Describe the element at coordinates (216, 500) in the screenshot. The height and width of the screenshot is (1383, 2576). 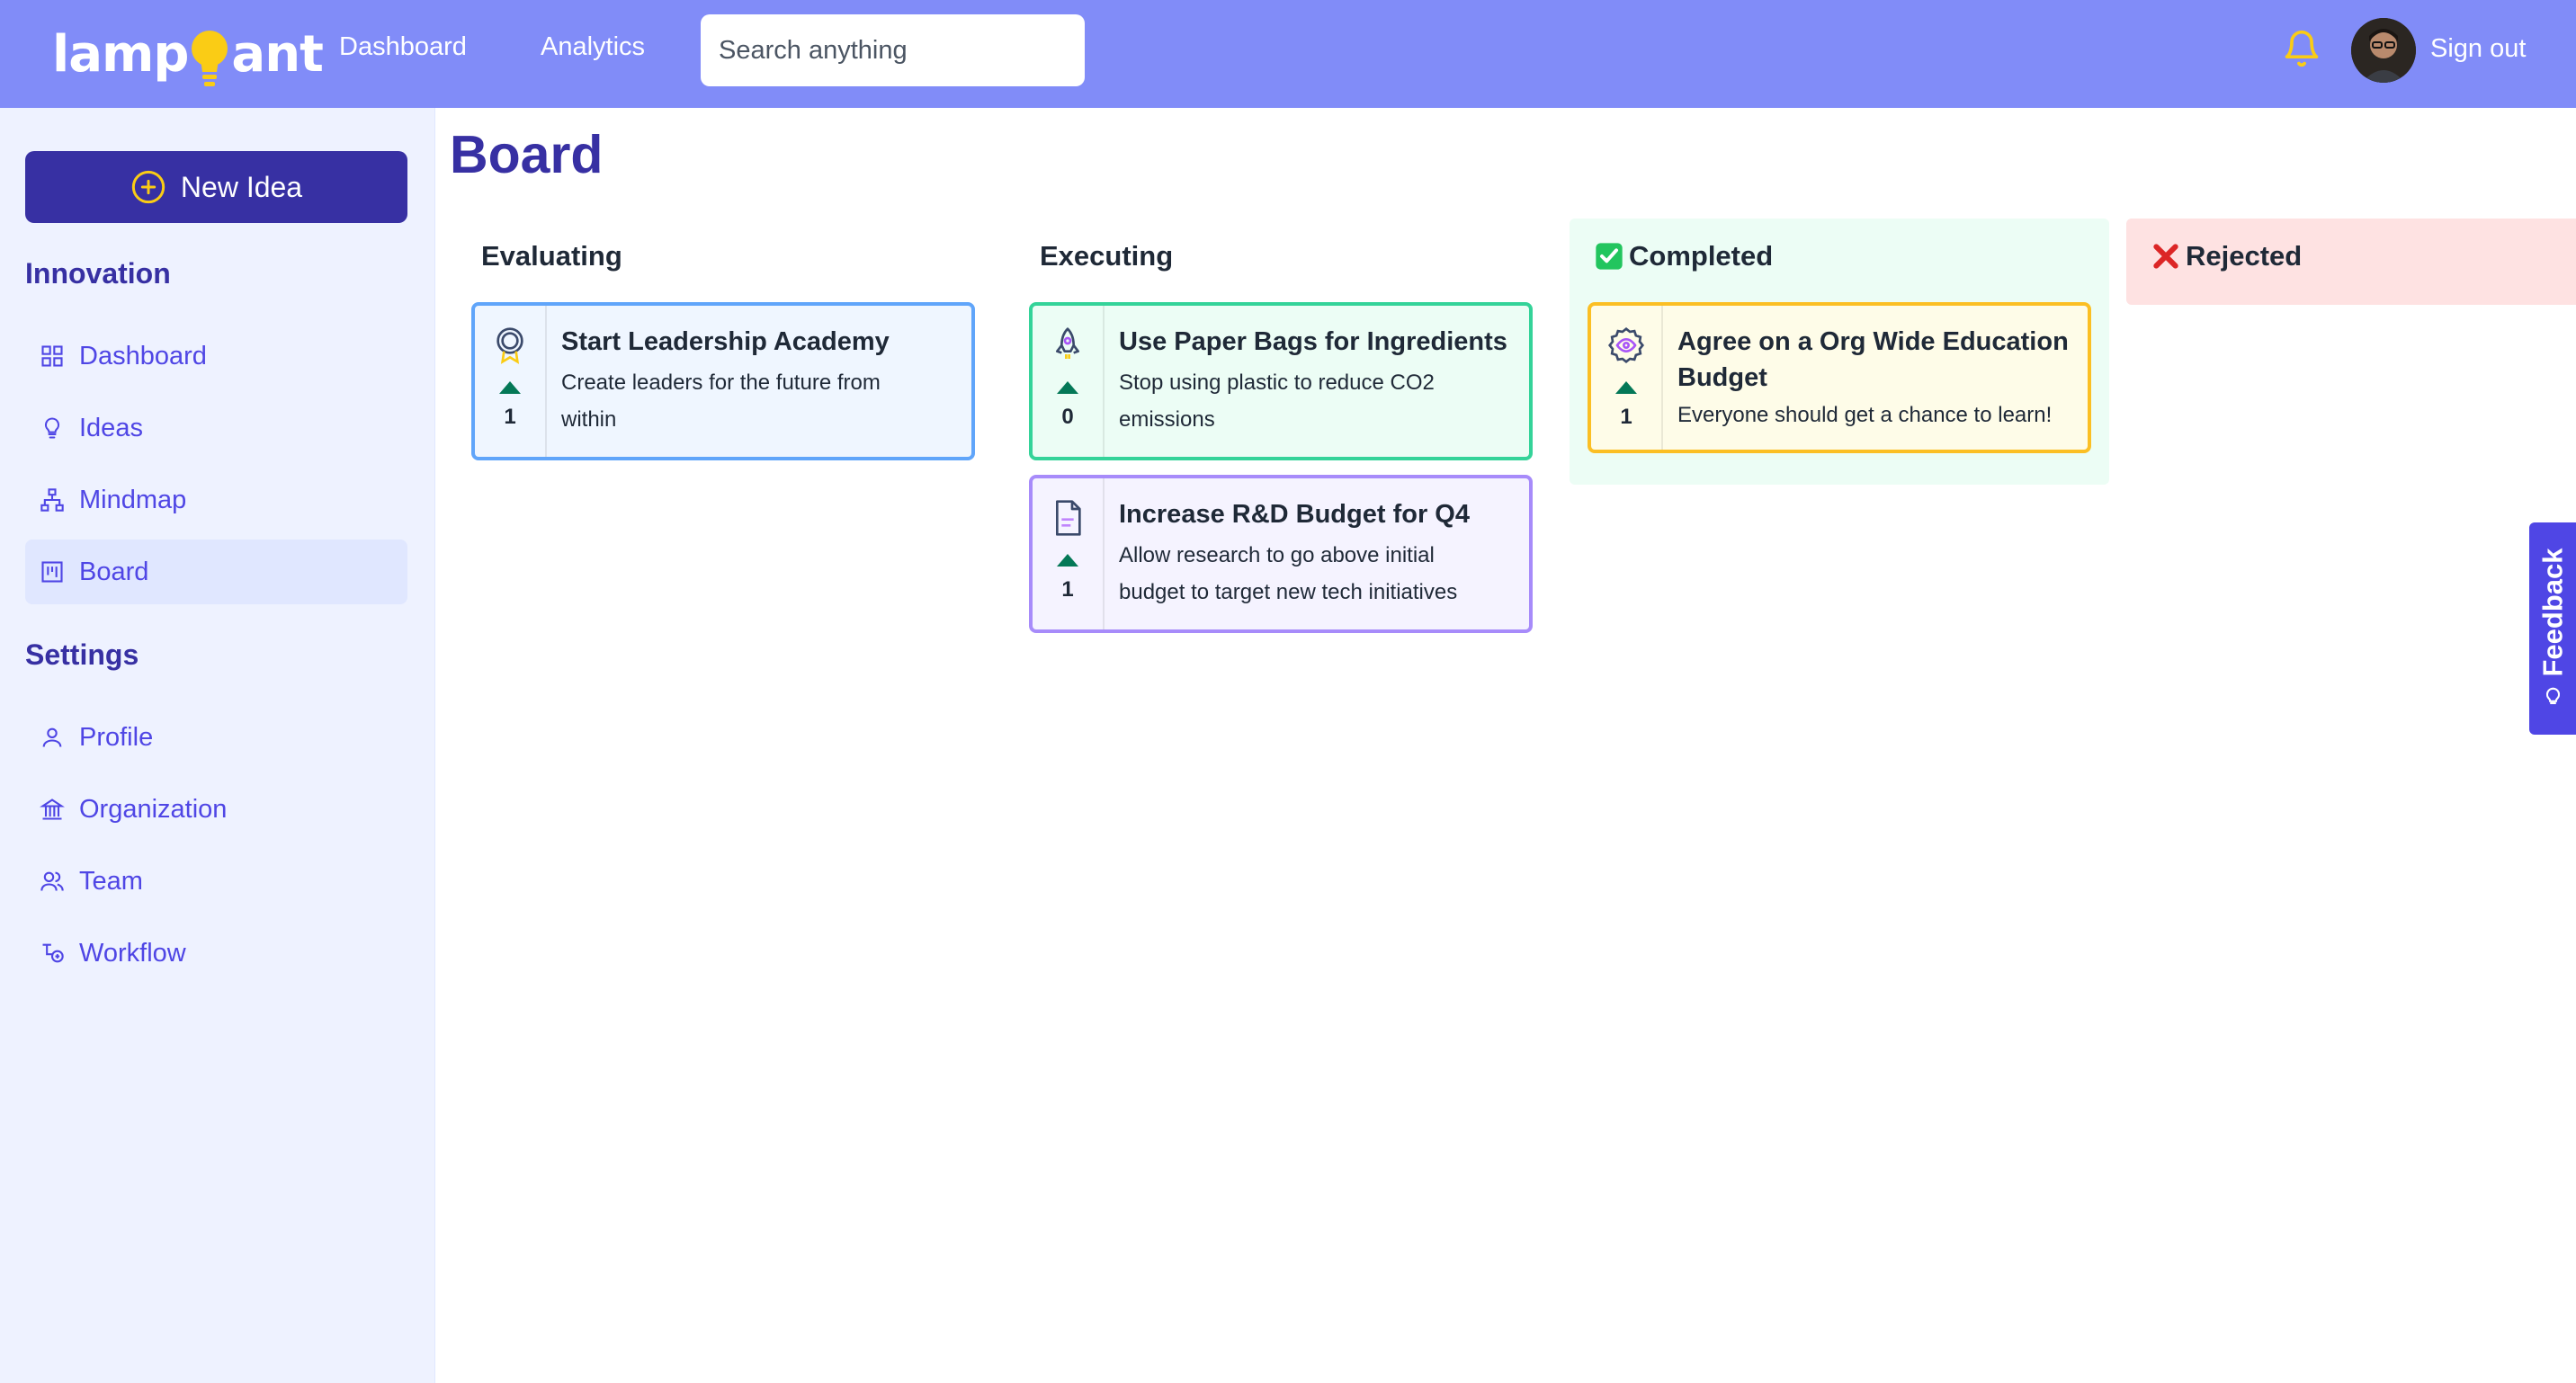
I see `sidebar-item-mindmap: Mindmap` at that location.